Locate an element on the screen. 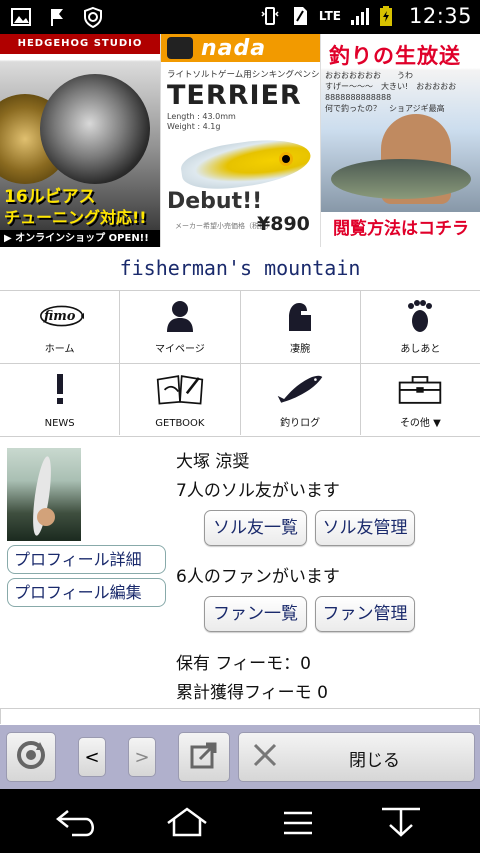 Image resolution: width=480 pixels, height=853 pixels. browser-toolbar: < > 閉じる is located at coordinates (240, 757).